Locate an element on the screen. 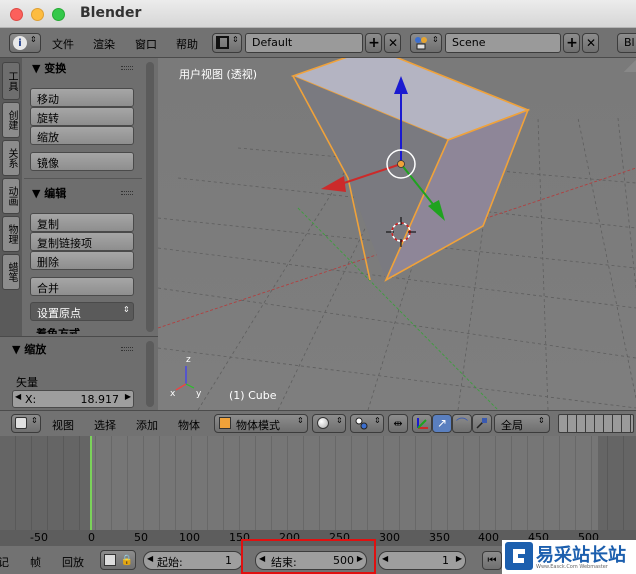 The height and width of the screenshot is (574, 636). transform-orientation-dropdown: 全局 ⇕ is located at coordinates (522, 423).